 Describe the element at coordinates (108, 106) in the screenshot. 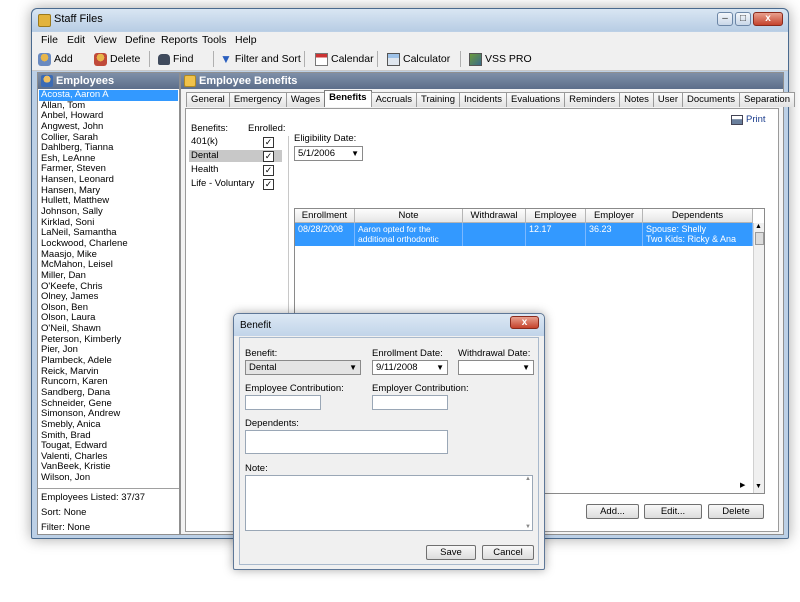

I see `employee-list-item: Allan, Tom` at that location.